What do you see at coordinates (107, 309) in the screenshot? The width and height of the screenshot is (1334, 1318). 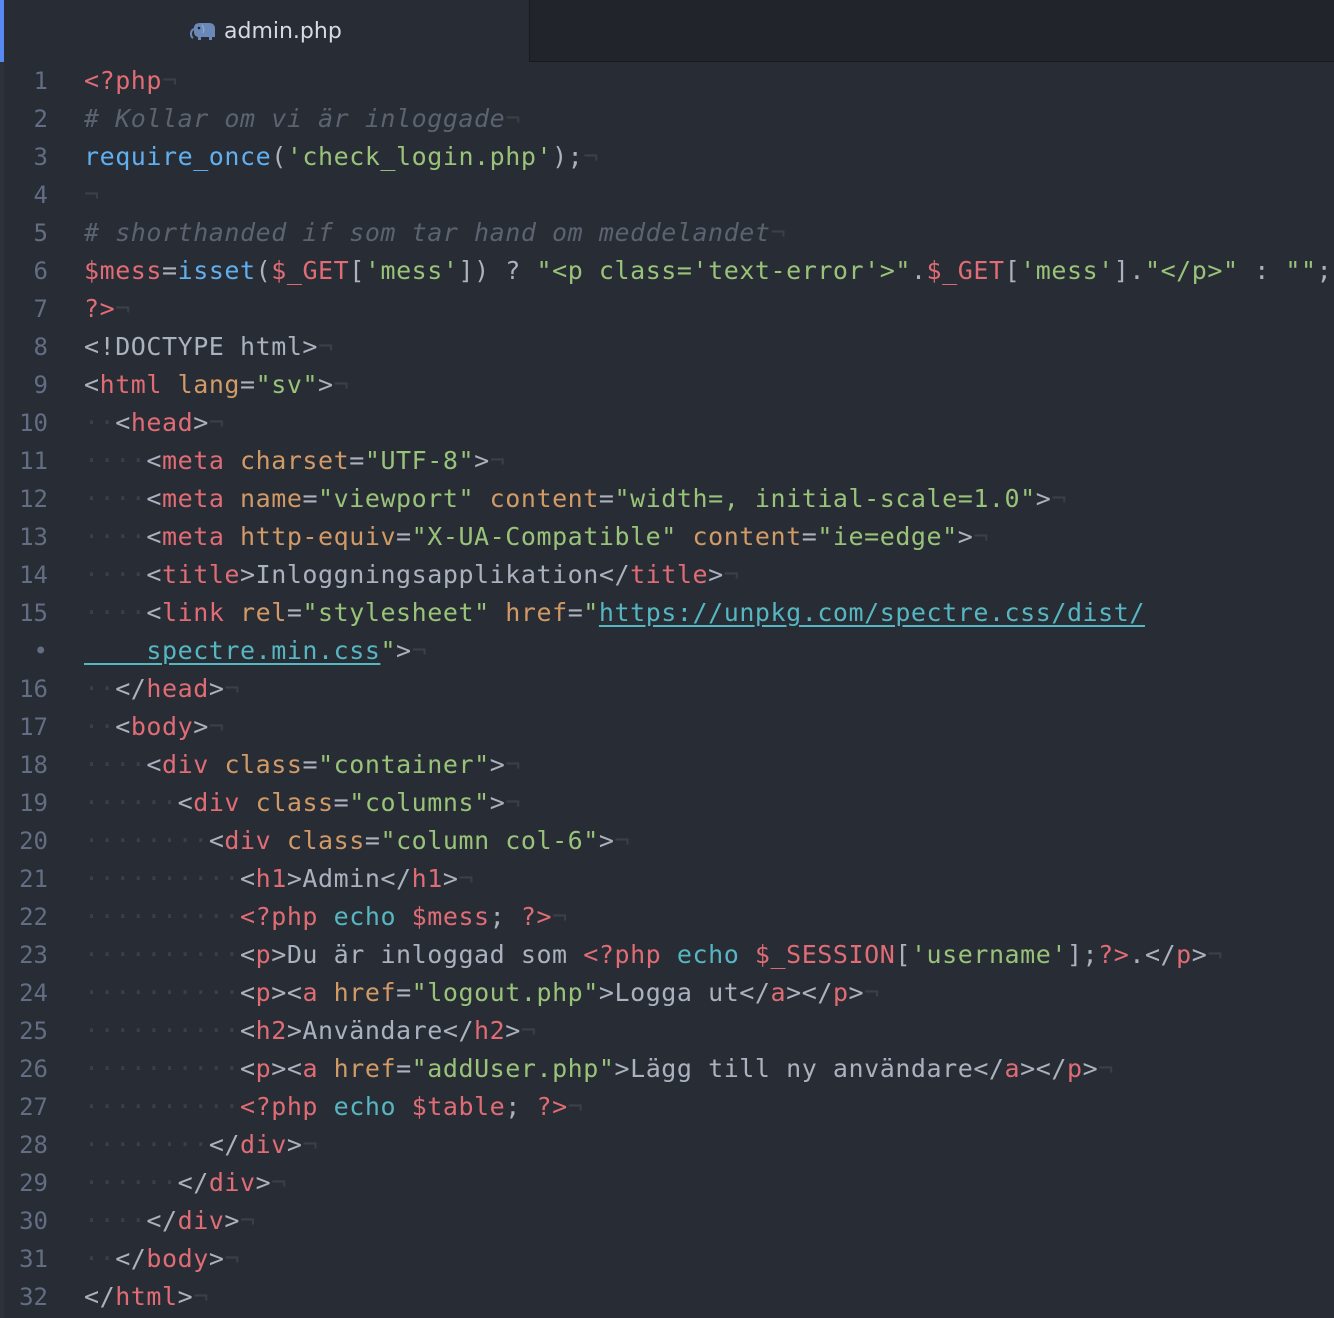 I see `code-text: ?>¬` at bounding box center [107, 309].